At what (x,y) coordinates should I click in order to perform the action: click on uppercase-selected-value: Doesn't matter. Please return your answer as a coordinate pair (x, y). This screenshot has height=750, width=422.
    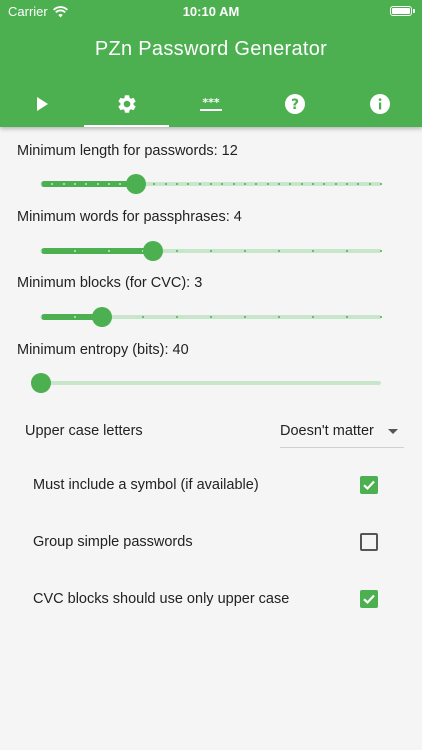
    Looking at the image, I should click on (327, 431).